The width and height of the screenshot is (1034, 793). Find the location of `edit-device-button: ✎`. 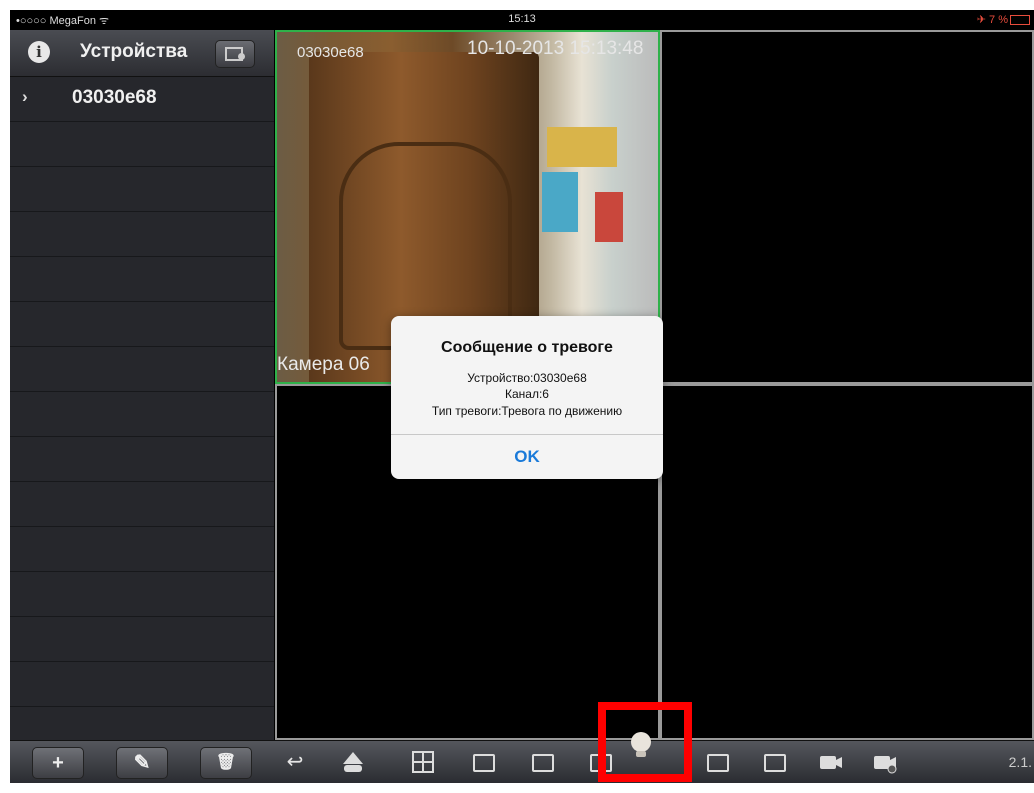

edit-device-button: ✎ is located at coordinates (142, 763).